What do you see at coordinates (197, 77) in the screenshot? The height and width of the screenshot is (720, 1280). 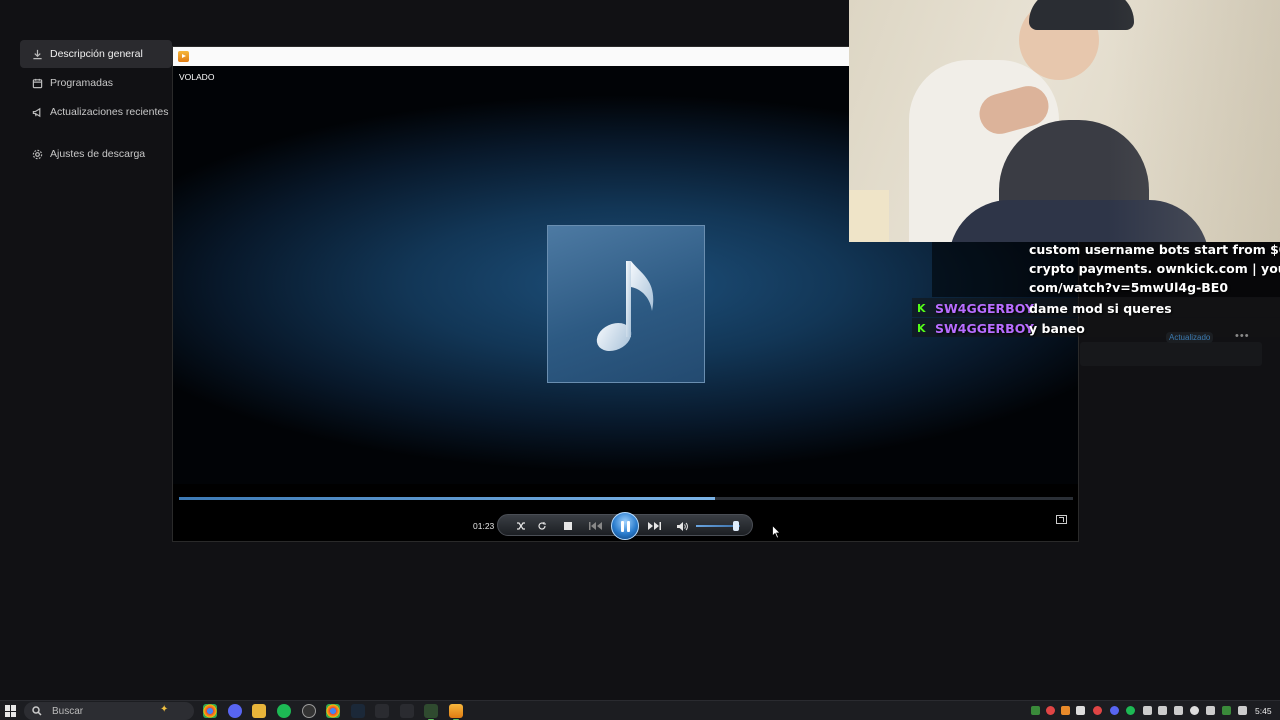 I see `track-title: VOLADO` at bounding box center [197, 77].